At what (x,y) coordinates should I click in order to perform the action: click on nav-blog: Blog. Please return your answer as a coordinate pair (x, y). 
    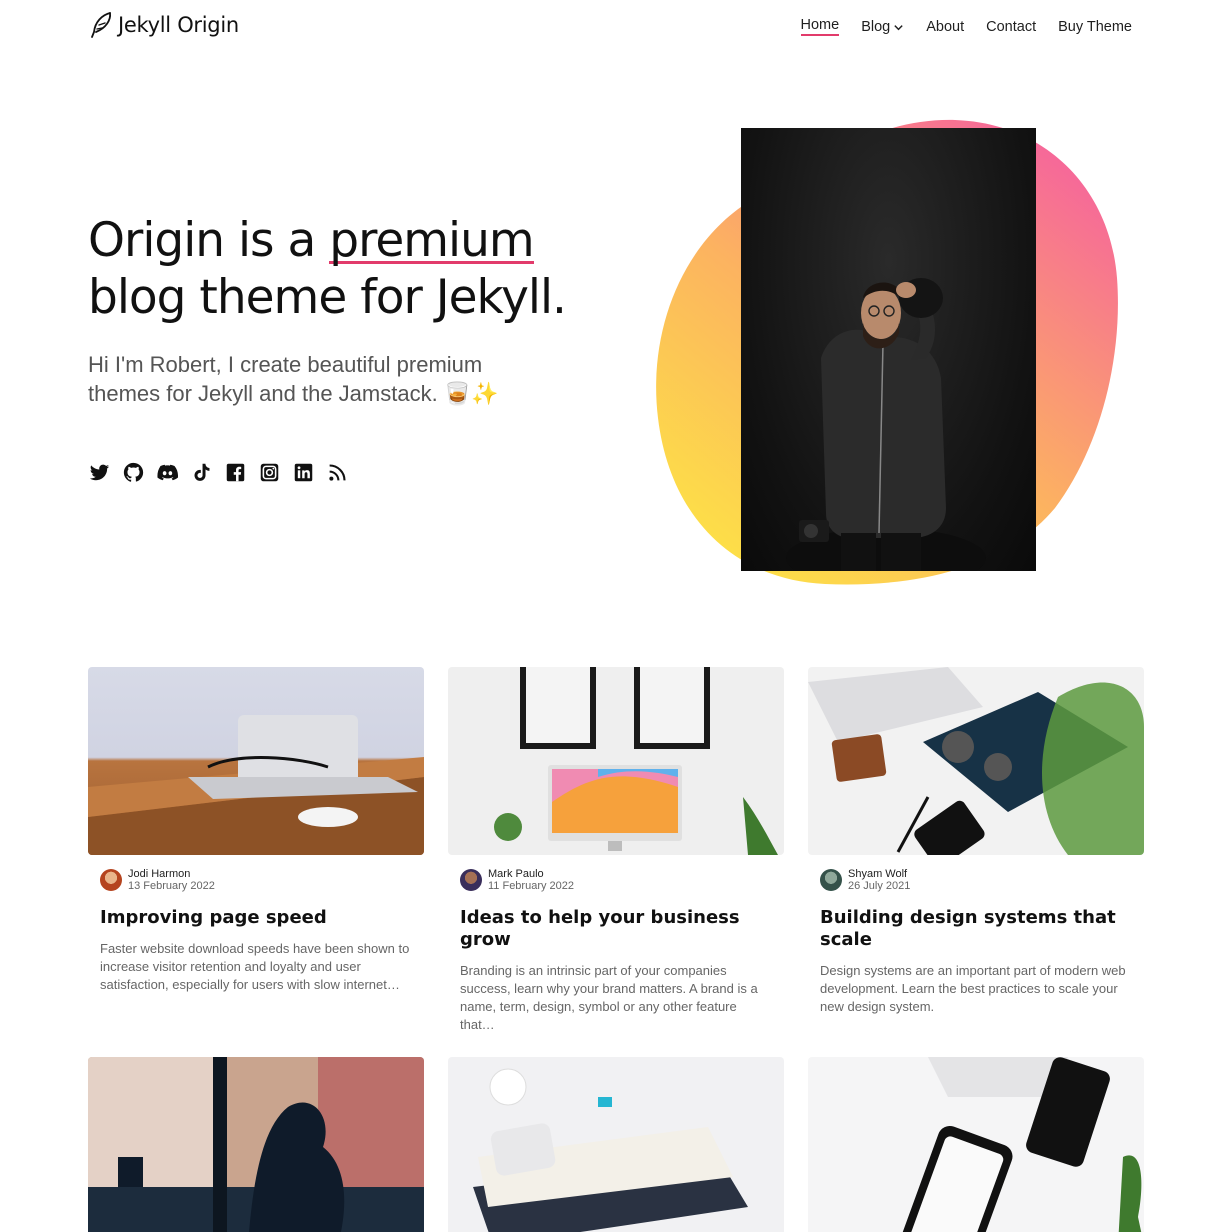
    Looking at the image, I should click on (882, 27).